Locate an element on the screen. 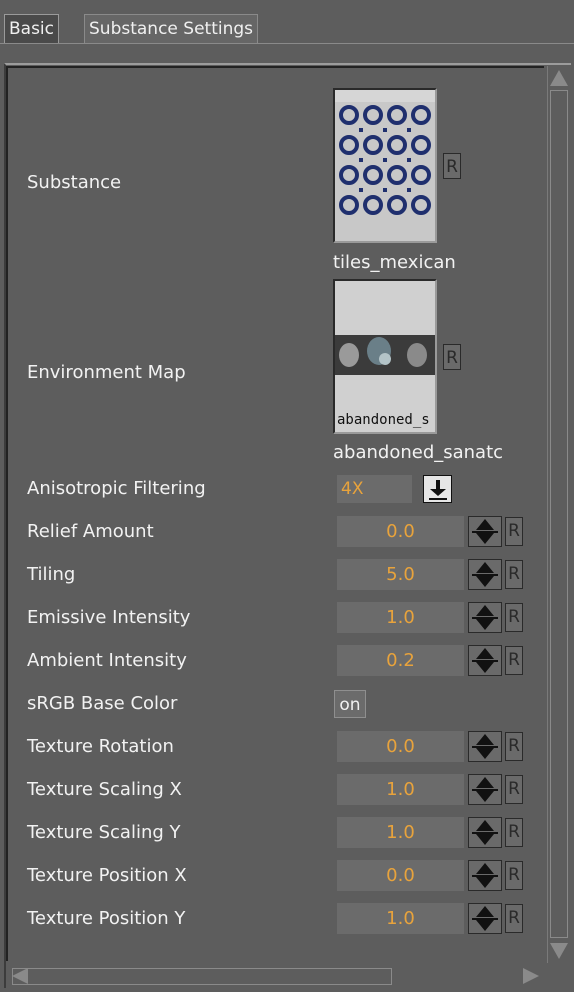 The image size is (574, 992). scroll-left-icon is located at coordinates (20, 976).